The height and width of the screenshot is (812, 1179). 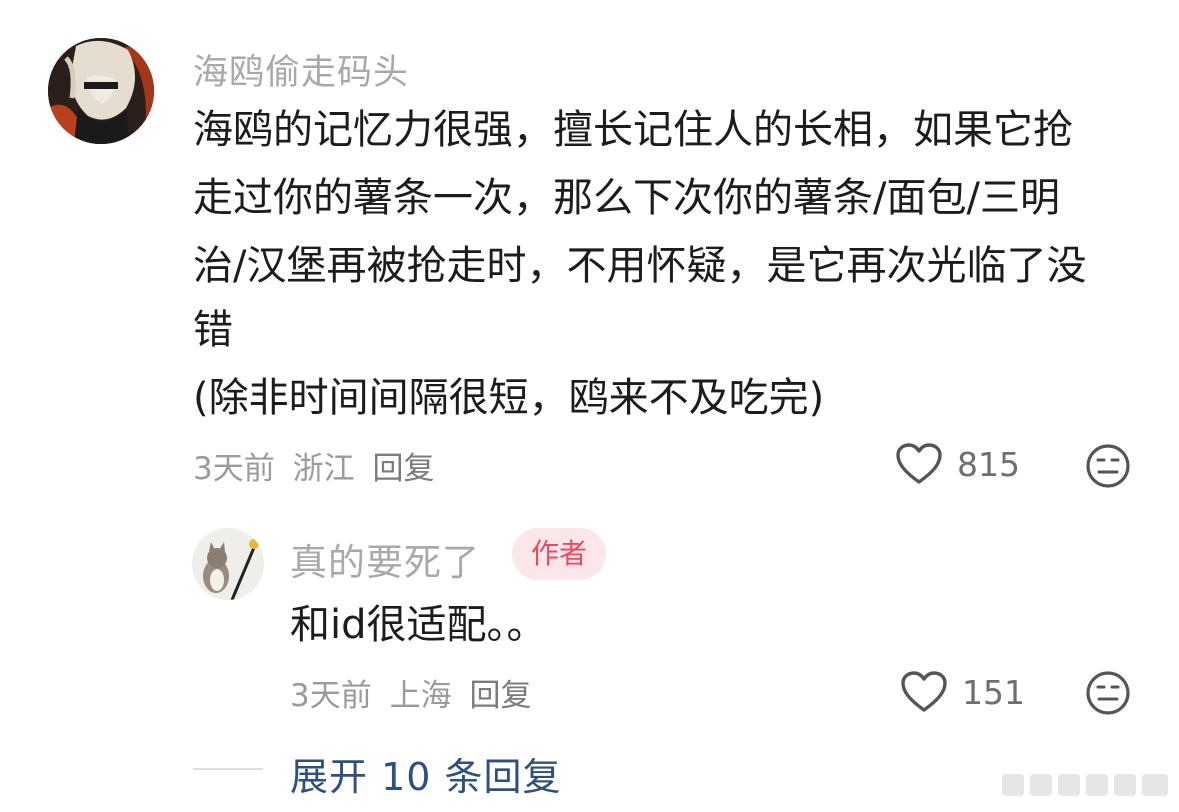 I want to click on reply-time: 3天前, so click(x=331, y=696).